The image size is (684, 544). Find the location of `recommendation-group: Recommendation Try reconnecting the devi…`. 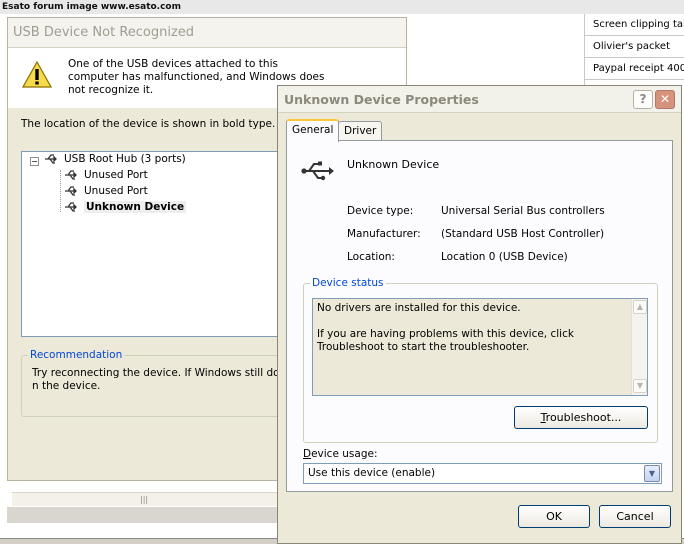

recommendation-group: Recommendation Try reconnecting the devi… is located at coordinates (156, 383).